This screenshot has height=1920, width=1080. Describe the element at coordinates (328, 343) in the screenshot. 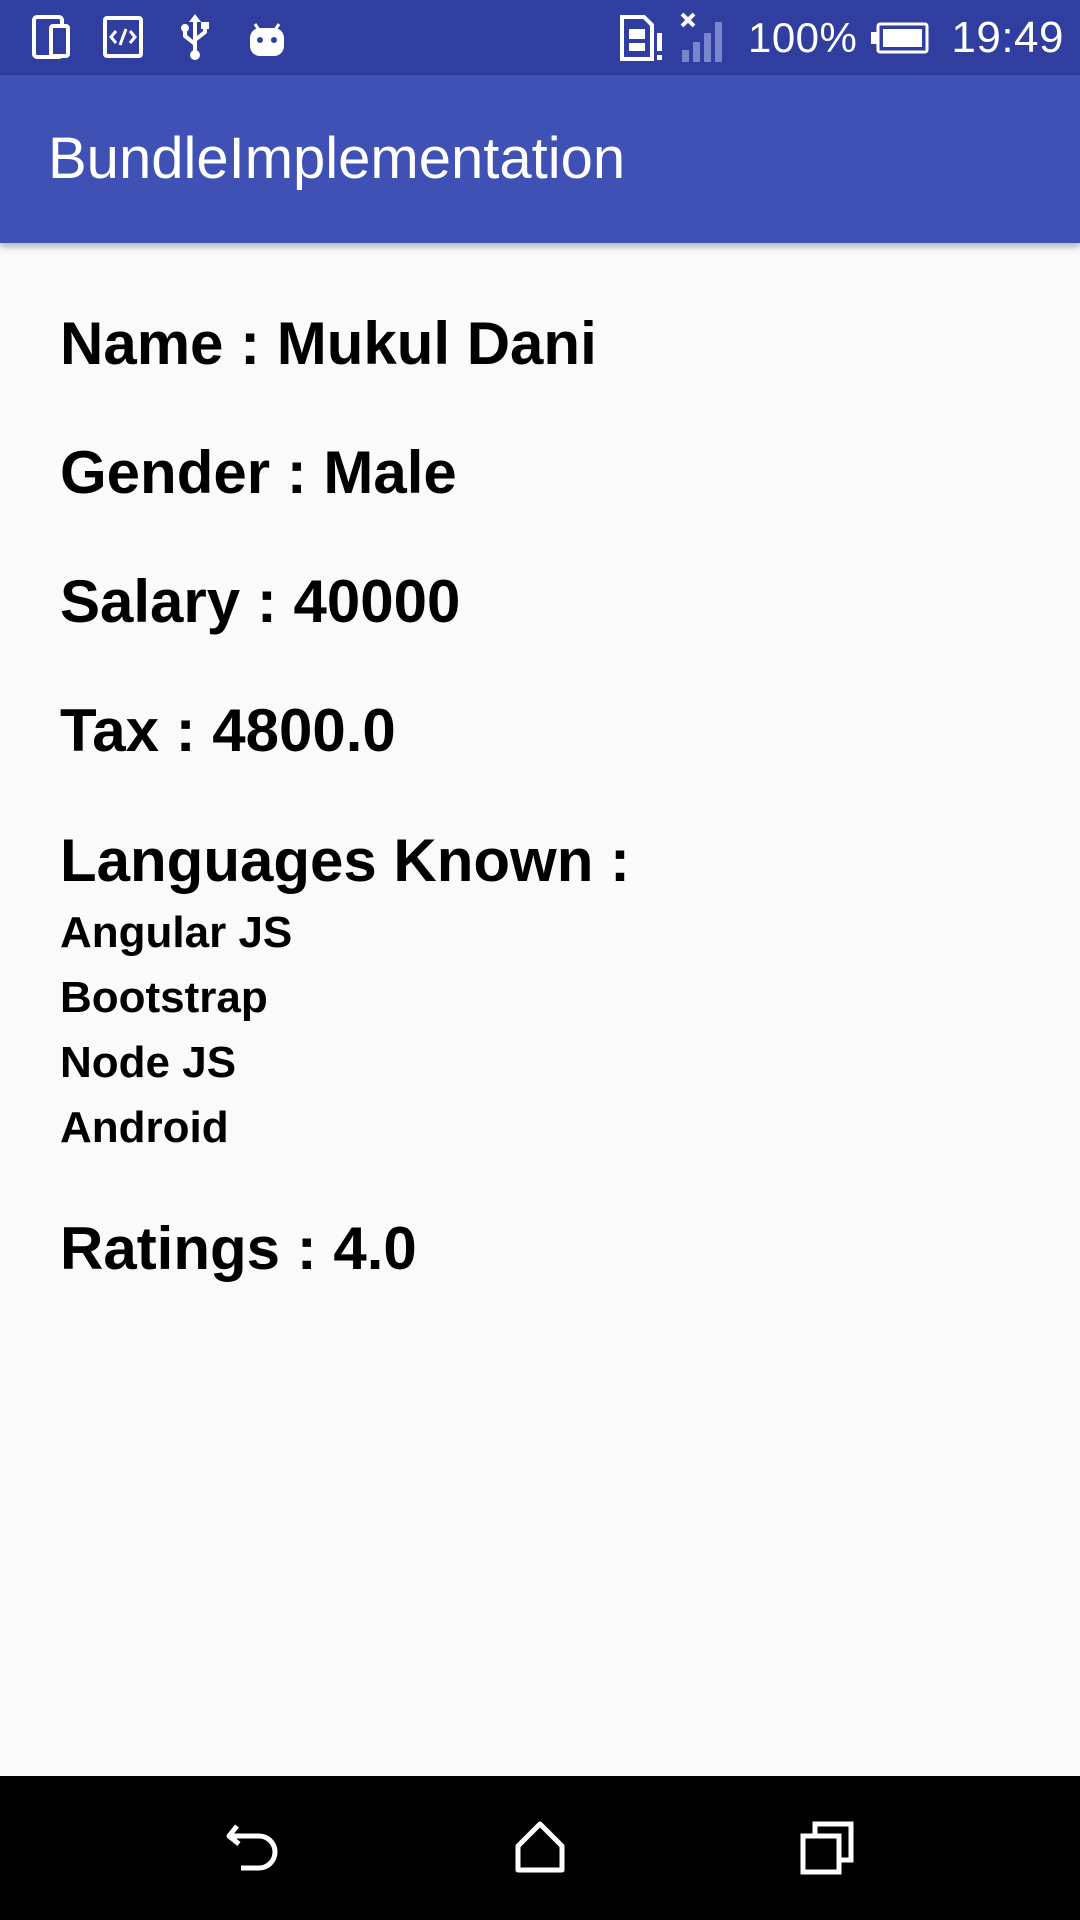

I see `name-text: Name : Mukul Dani` at that location.